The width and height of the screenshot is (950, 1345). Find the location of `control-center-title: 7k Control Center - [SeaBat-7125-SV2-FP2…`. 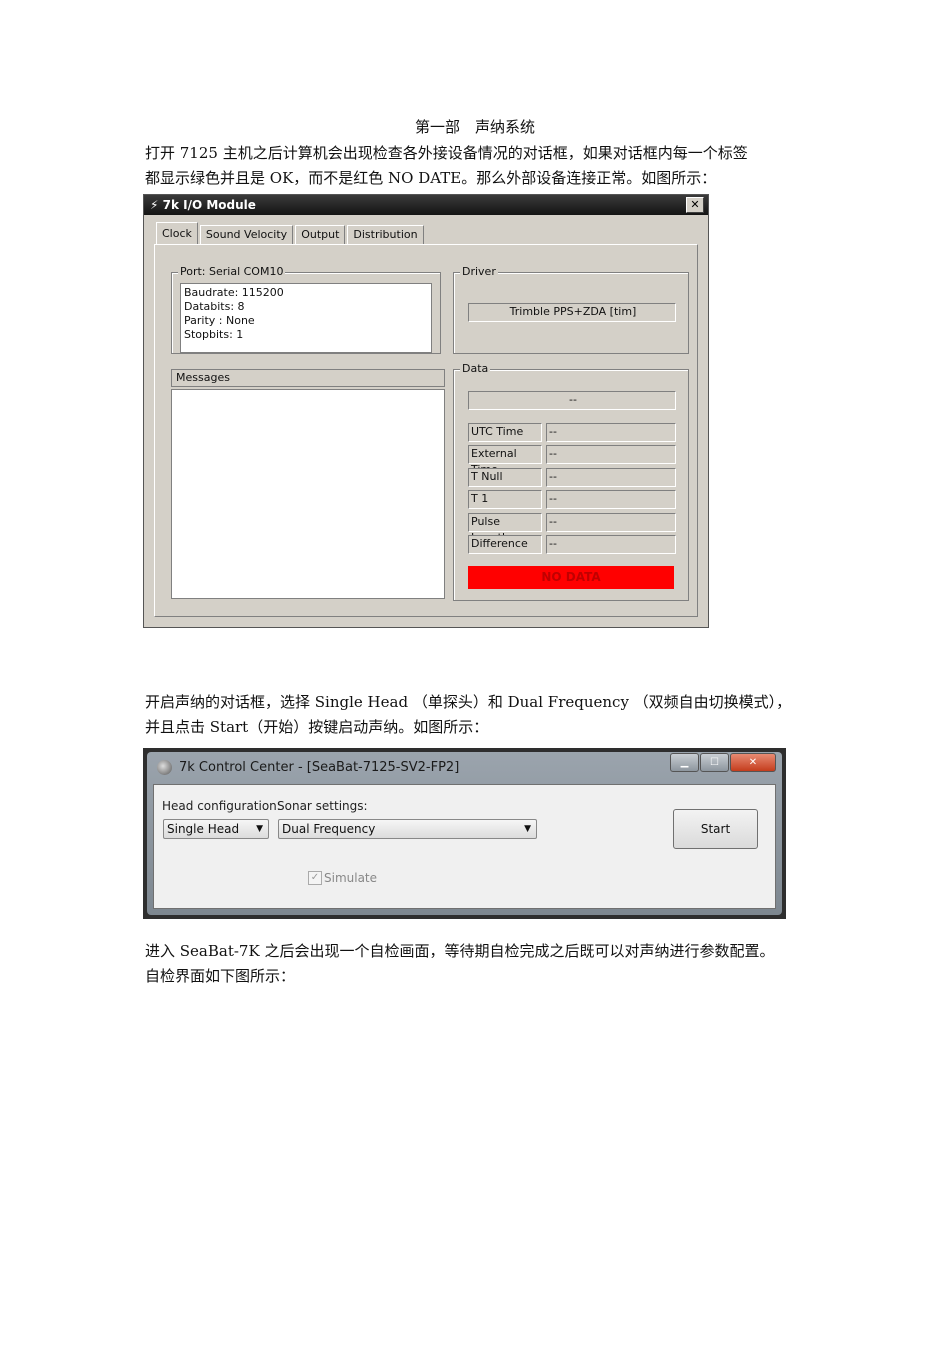

control-center-title: 7k Control Center - [SeaBat-7125-SV2-FP2… is located at coordinates (319, 767).